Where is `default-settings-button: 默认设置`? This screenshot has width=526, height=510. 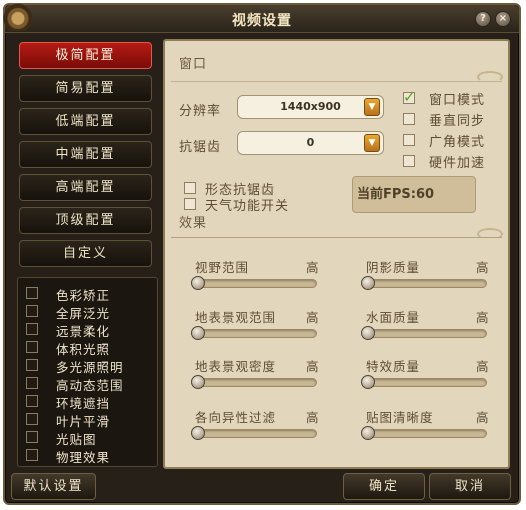
default-settings-button: 默认设置 is located at coordinates (53, 486).